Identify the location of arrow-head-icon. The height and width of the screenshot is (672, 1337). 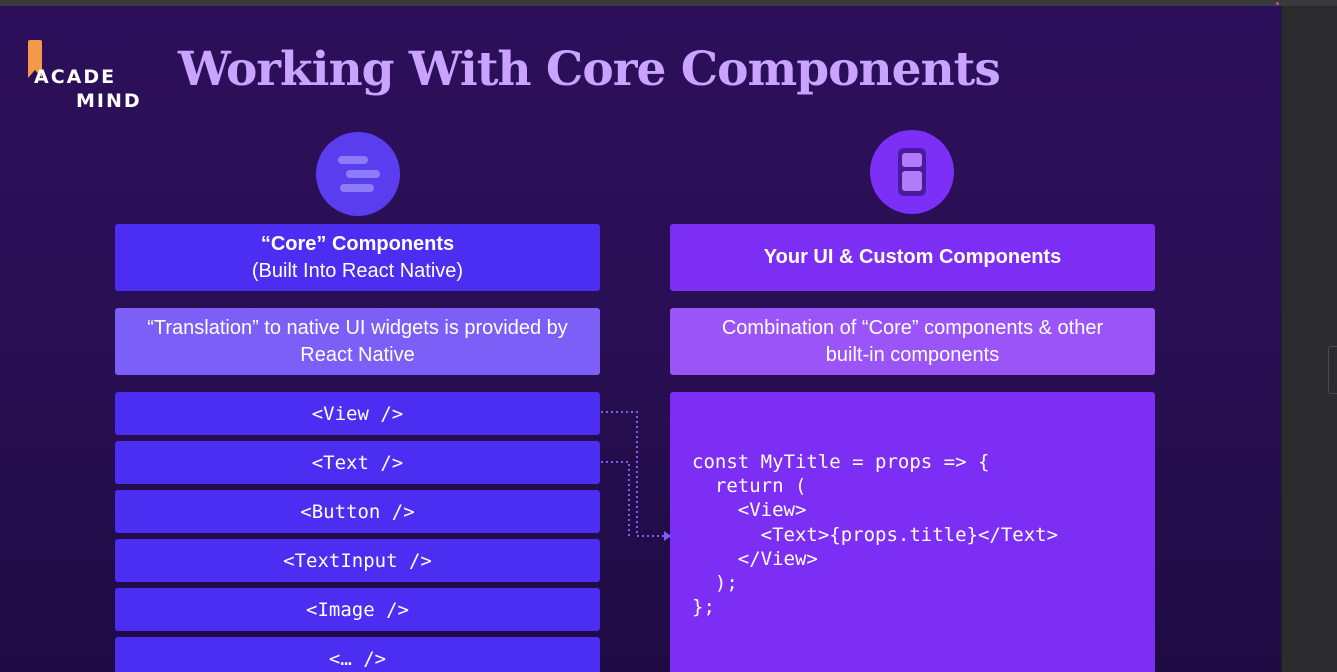
(667, 536).